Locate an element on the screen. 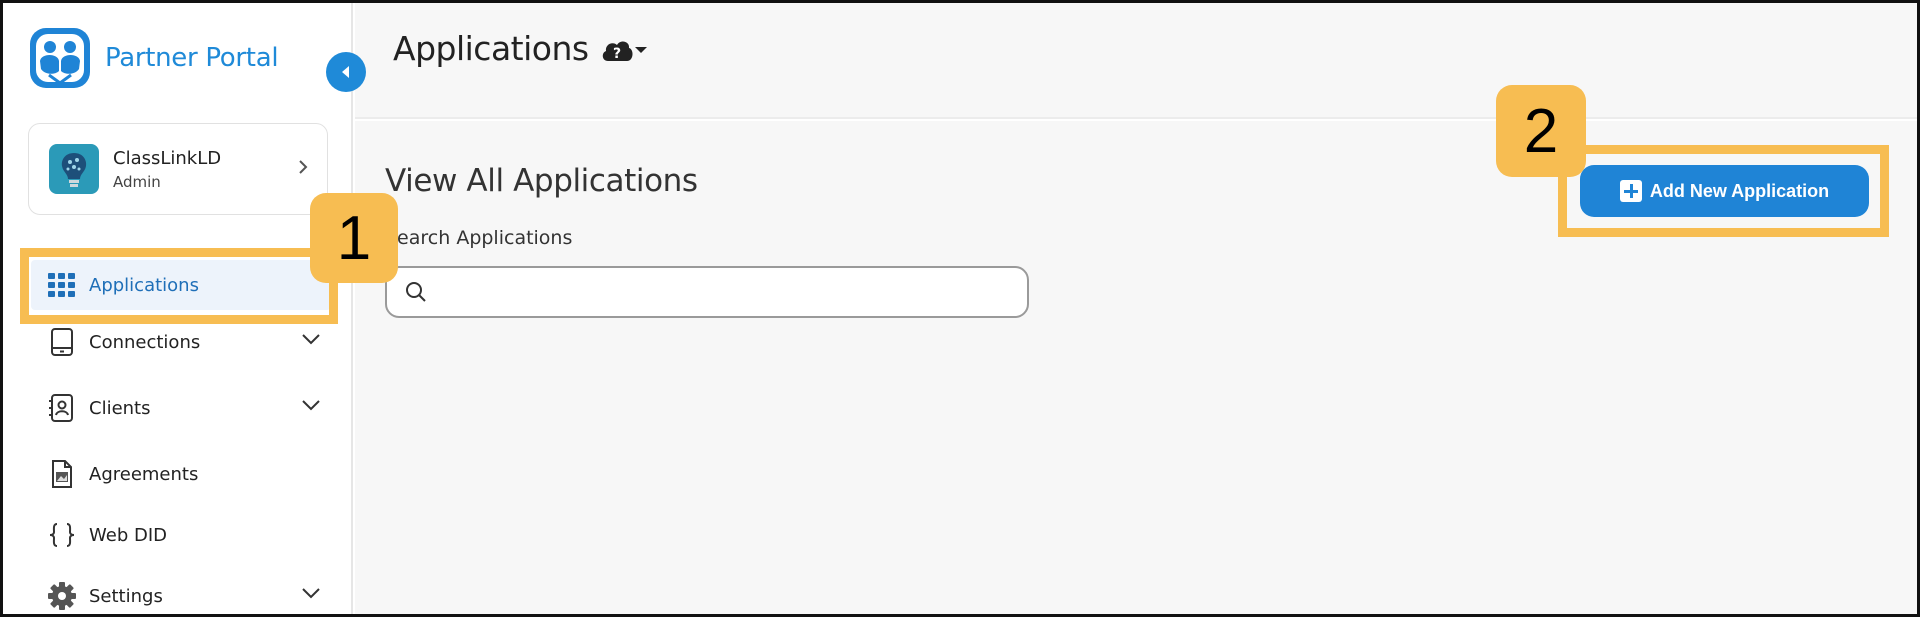 Image resolution: width=1920 pixels, height=617 pixels. account-switcher: ClassLinkLD Admin is located at coordinates (178, 169).